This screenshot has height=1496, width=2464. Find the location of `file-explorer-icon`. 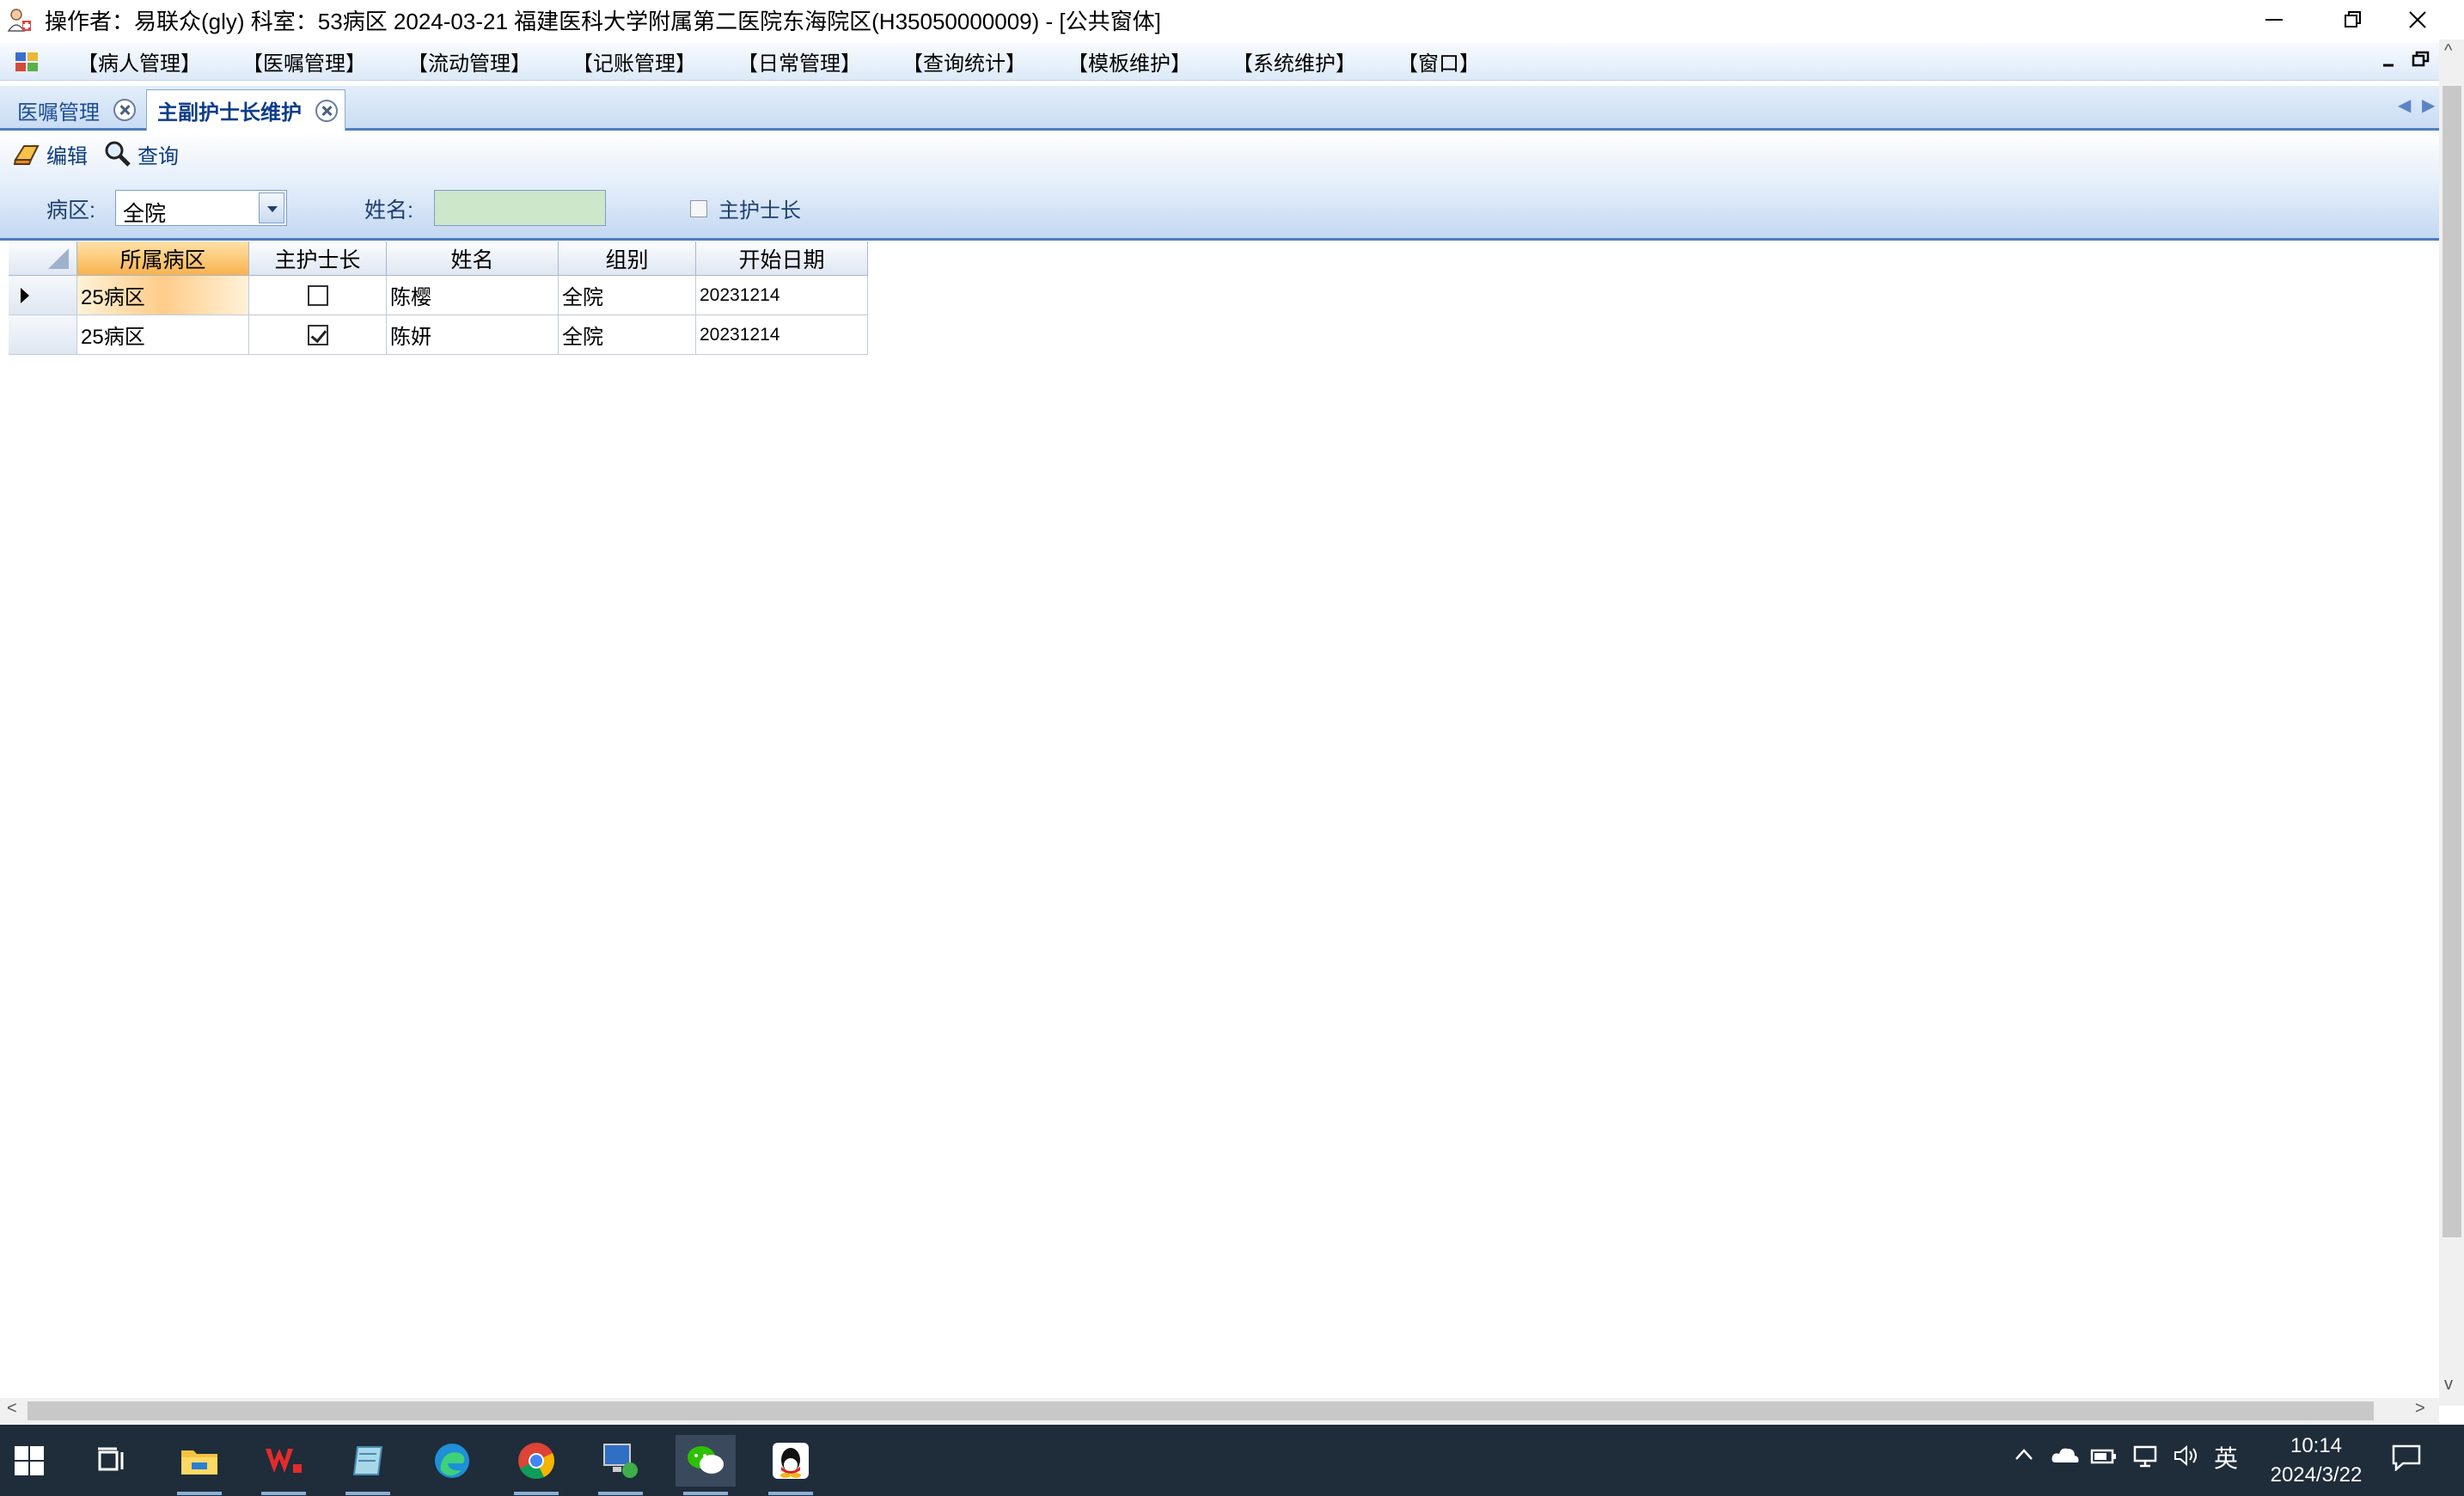

file-explorer-icon is located at coordinates (199, 1465).